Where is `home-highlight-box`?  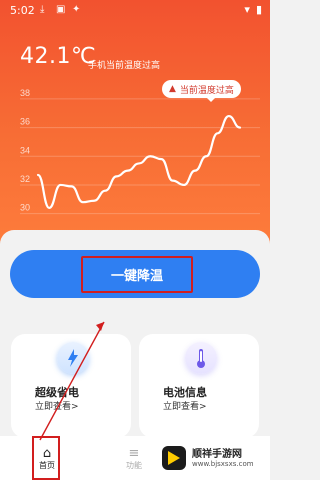 home-highlight-box is located at coordinates (46, 458).